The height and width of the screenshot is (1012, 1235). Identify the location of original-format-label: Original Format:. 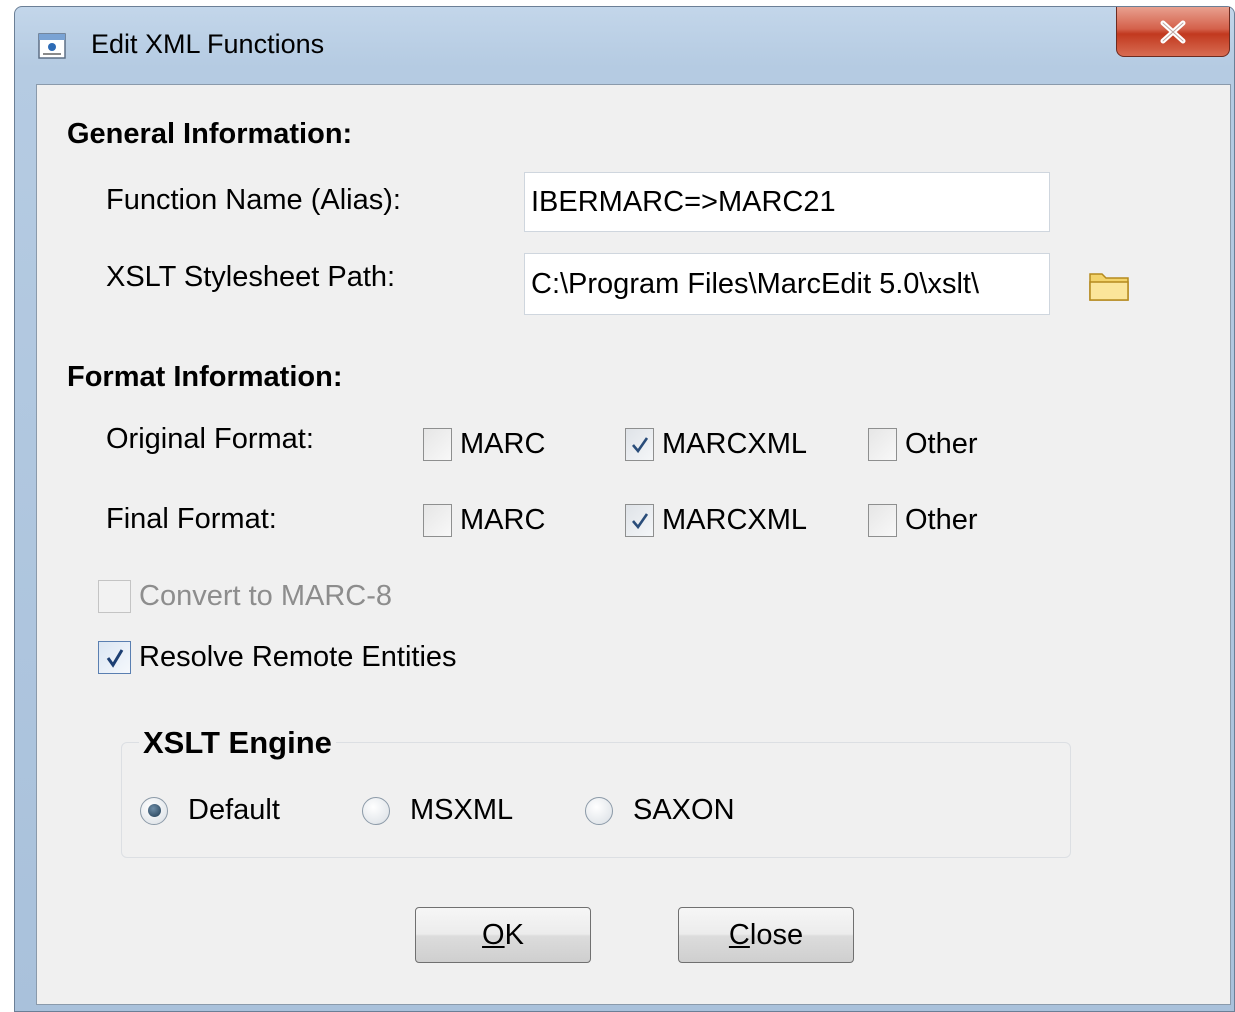
(210, 439).